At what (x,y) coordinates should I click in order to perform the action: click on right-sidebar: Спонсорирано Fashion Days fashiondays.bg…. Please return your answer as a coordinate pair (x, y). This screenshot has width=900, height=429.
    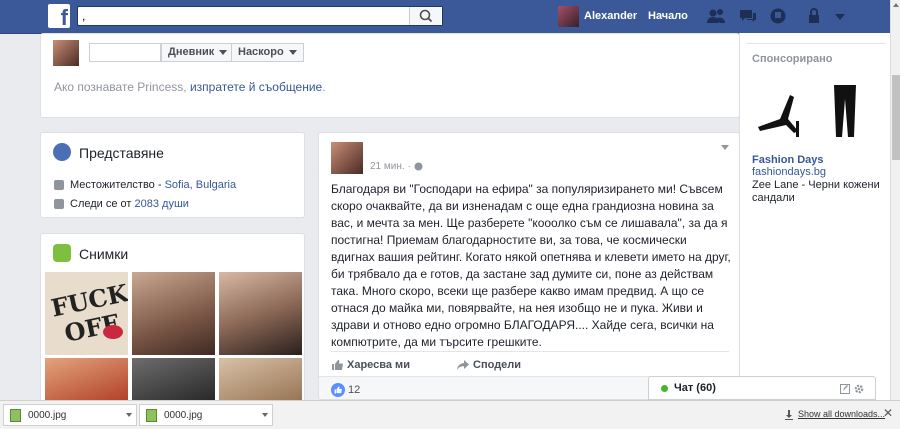
    Looking at the image, I should click on (815, 216).